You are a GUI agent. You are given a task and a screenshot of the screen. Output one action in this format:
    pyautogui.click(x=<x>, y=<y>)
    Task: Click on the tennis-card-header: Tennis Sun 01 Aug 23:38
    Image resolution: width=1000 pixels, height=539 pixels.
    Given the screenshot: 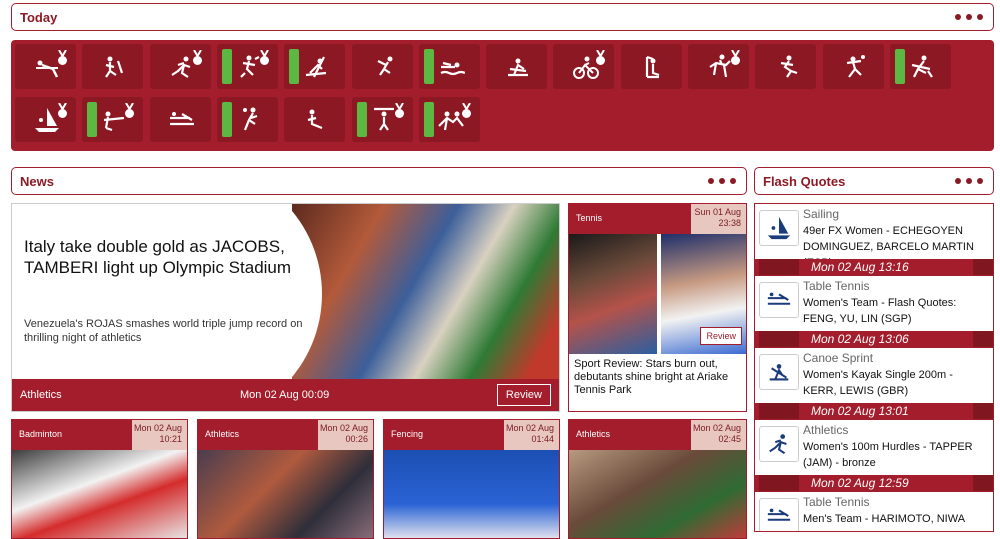 What is the action you would take?
    pyautogui.click(x=657, y=219)
    